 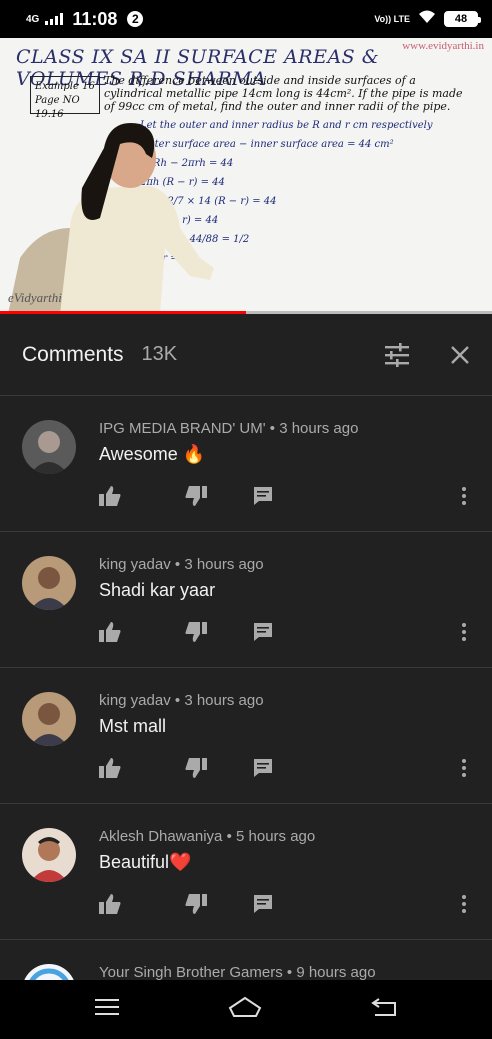 I want to click on comments-header: Comments 13K, so click(x=246, y=355).